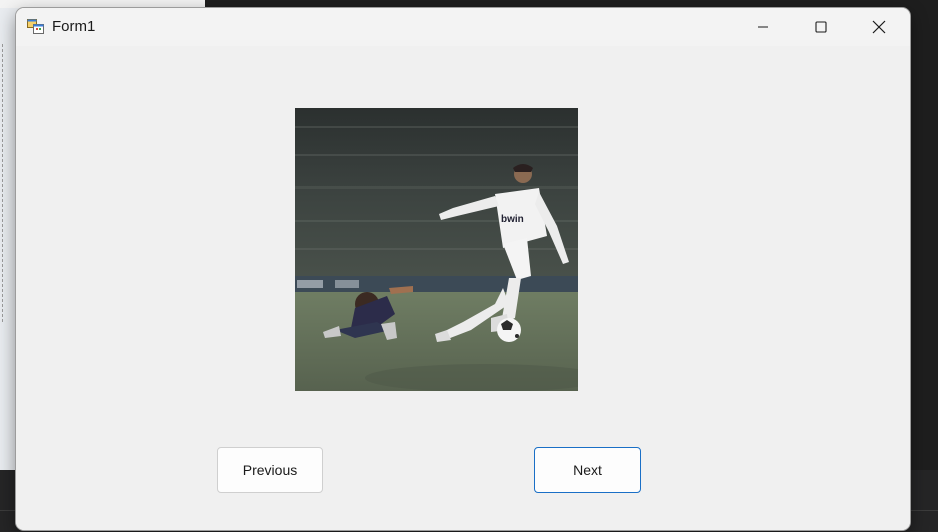 This screenshot has height=532, width=938. I want to click on minimize-button, so click(763, 27).